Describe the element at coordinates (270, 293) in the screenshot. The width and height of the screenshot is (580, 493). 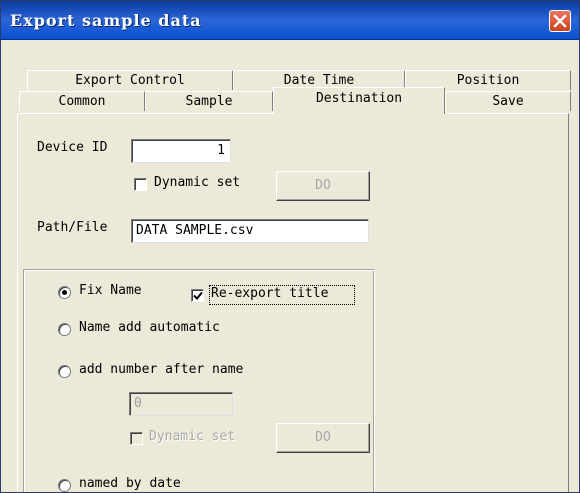
I see `re-export-title-label: Re-export title` at that location.